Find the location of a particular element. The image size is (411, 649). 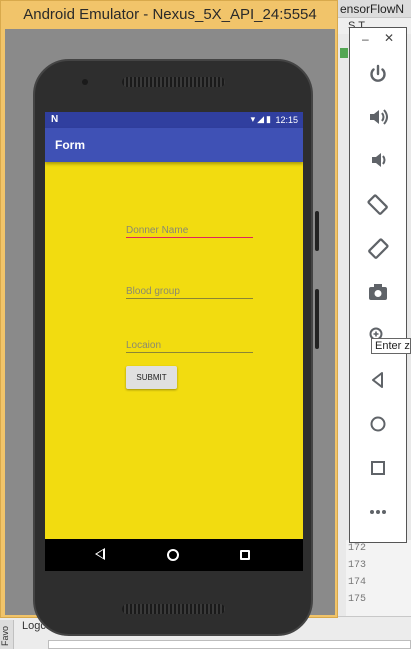

wifi-signal-battery-icons: ▾◢▮ is located at coordinates (261, 119).